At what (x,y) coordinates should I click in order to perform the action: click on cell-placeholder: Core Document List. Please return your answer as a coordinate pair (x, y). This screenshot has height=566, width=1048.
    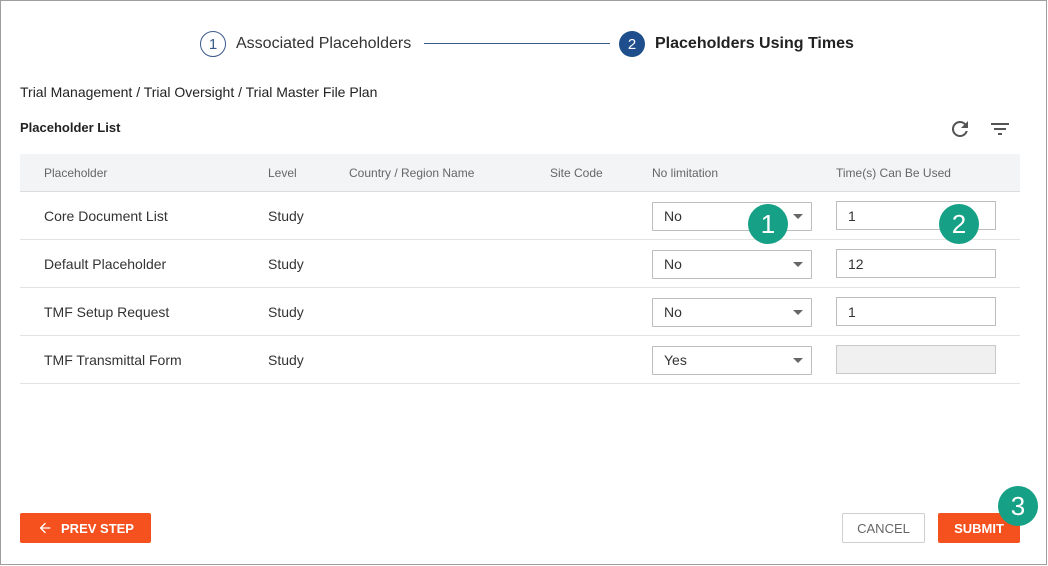
    Looking at the image, I should click on (106, 216).